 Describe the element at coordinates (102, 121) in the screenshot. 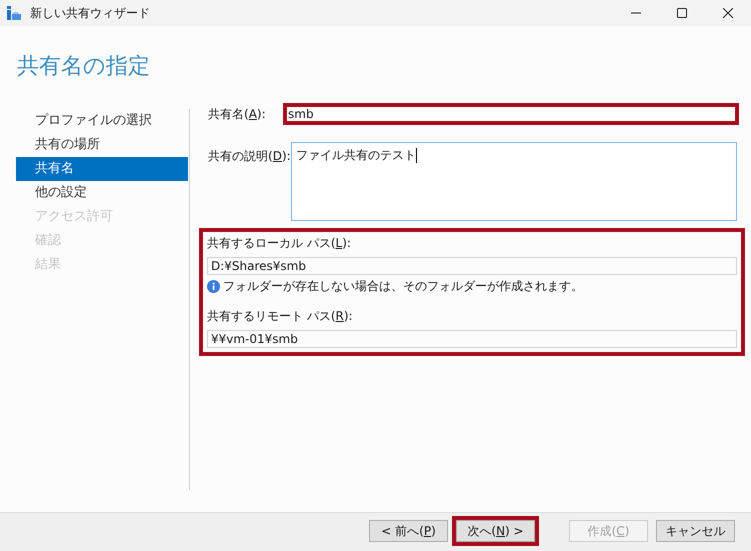

I see `wizard-step: プロファイルの選択` at that location.